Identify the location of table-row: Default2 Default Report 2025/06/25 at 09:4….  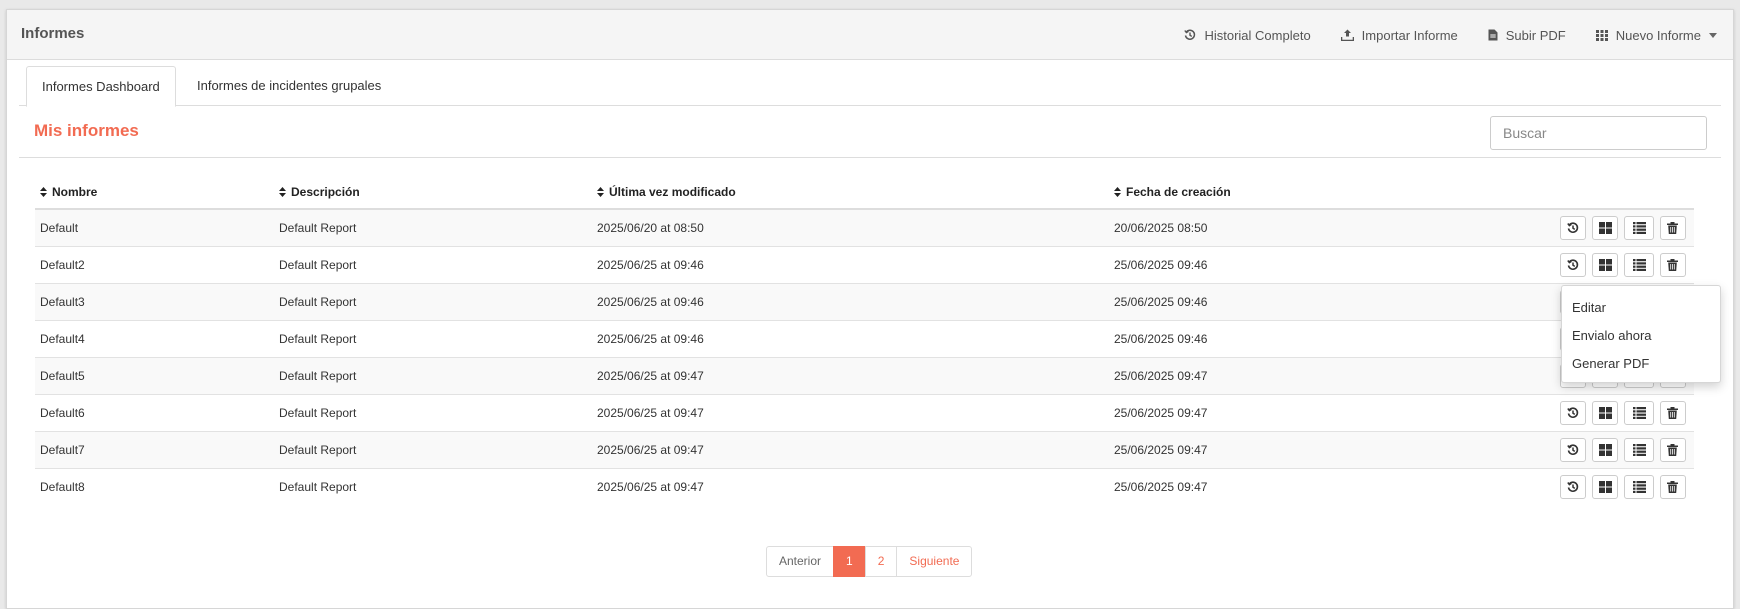
(864, 264).